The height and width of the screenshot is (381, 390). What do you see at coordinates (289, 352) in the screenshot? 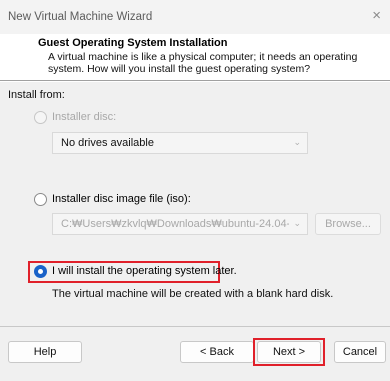
I see `next-button: Next >` at bounding box center [289, 352].